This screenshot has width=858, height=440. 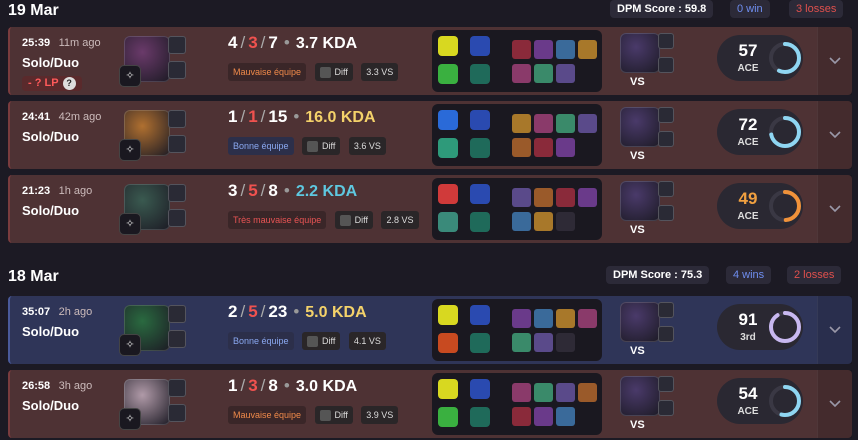 What do you see at coordinates (760, 58) in the screenshot?
I see `performance-score: 57 ACE` at bounding box center [760, 58].